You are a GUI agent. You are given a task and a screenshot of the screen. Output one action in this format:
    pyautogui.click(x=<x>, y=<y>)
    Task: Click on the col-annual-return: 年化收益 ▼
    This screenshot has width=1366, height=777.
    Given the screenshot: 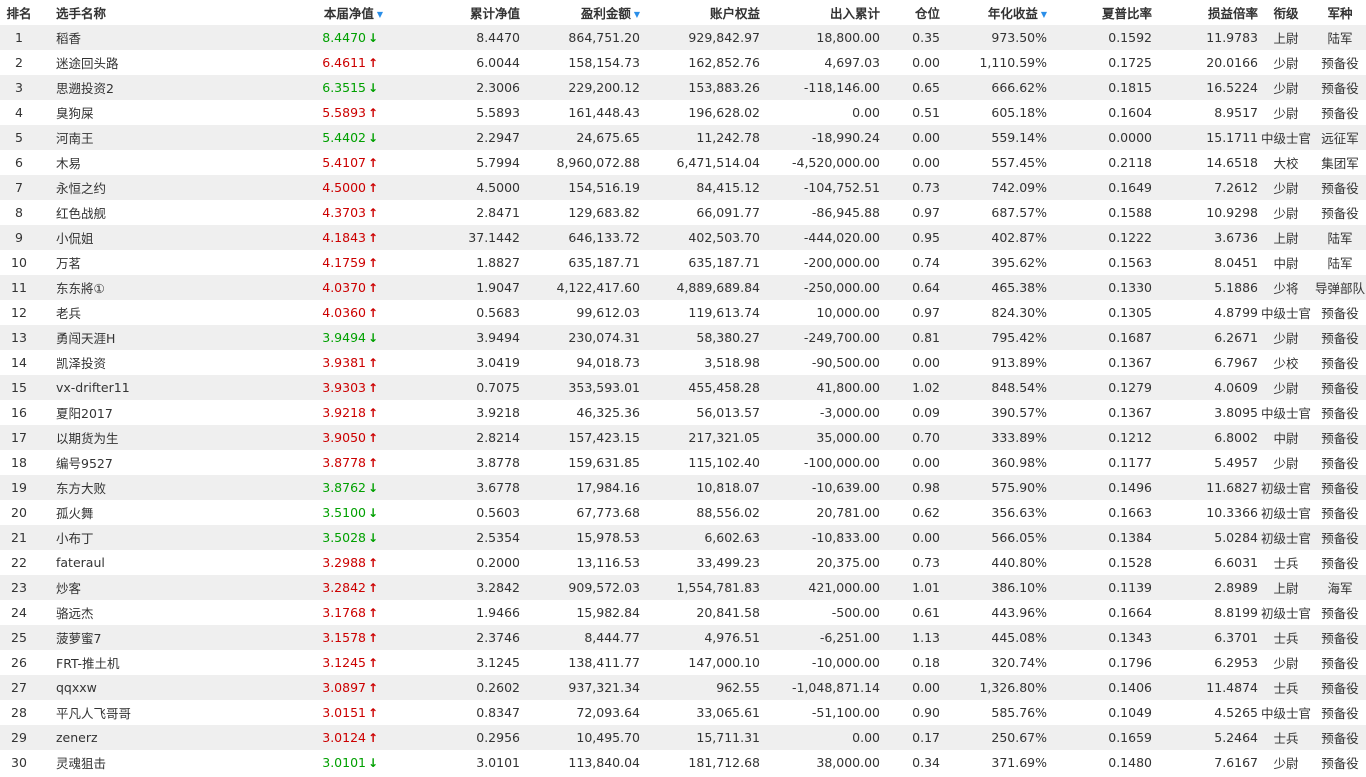 What is the action you would take?
    pyautogui.click(x=993, y=12)
    